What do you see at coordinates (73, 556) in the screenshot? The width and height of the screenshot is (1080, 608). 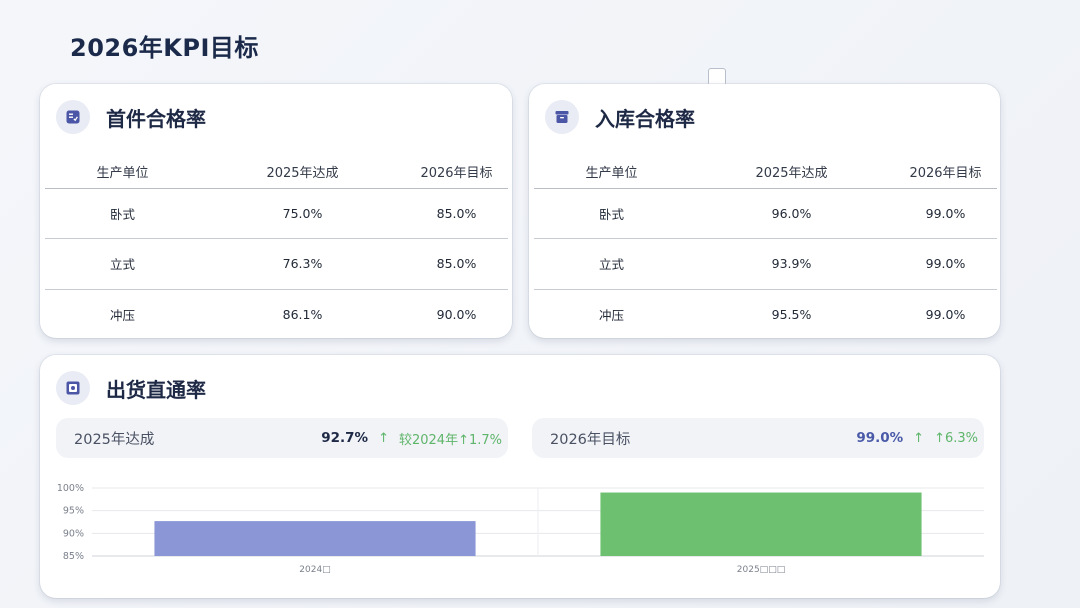 I see `y-tick-label: 85%` at bounding box center [73, 556].